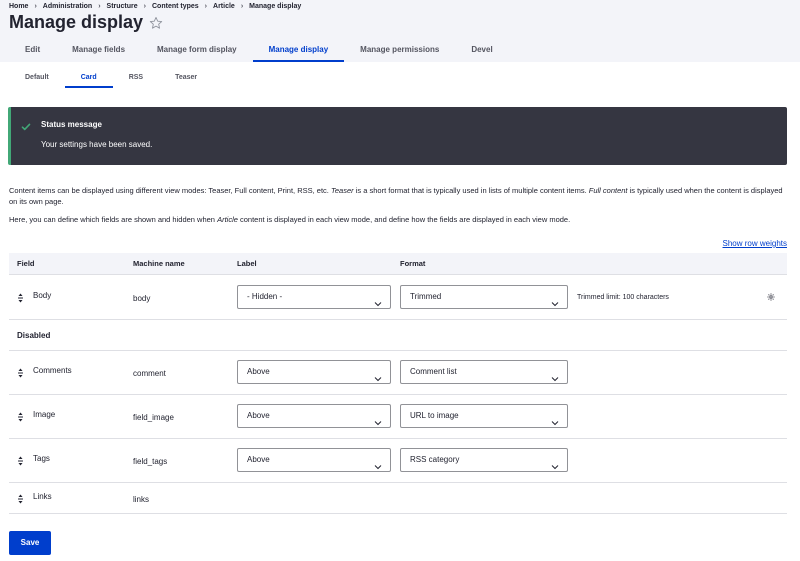  I want to click on tab-label: Manage form display, so click(197, 49).